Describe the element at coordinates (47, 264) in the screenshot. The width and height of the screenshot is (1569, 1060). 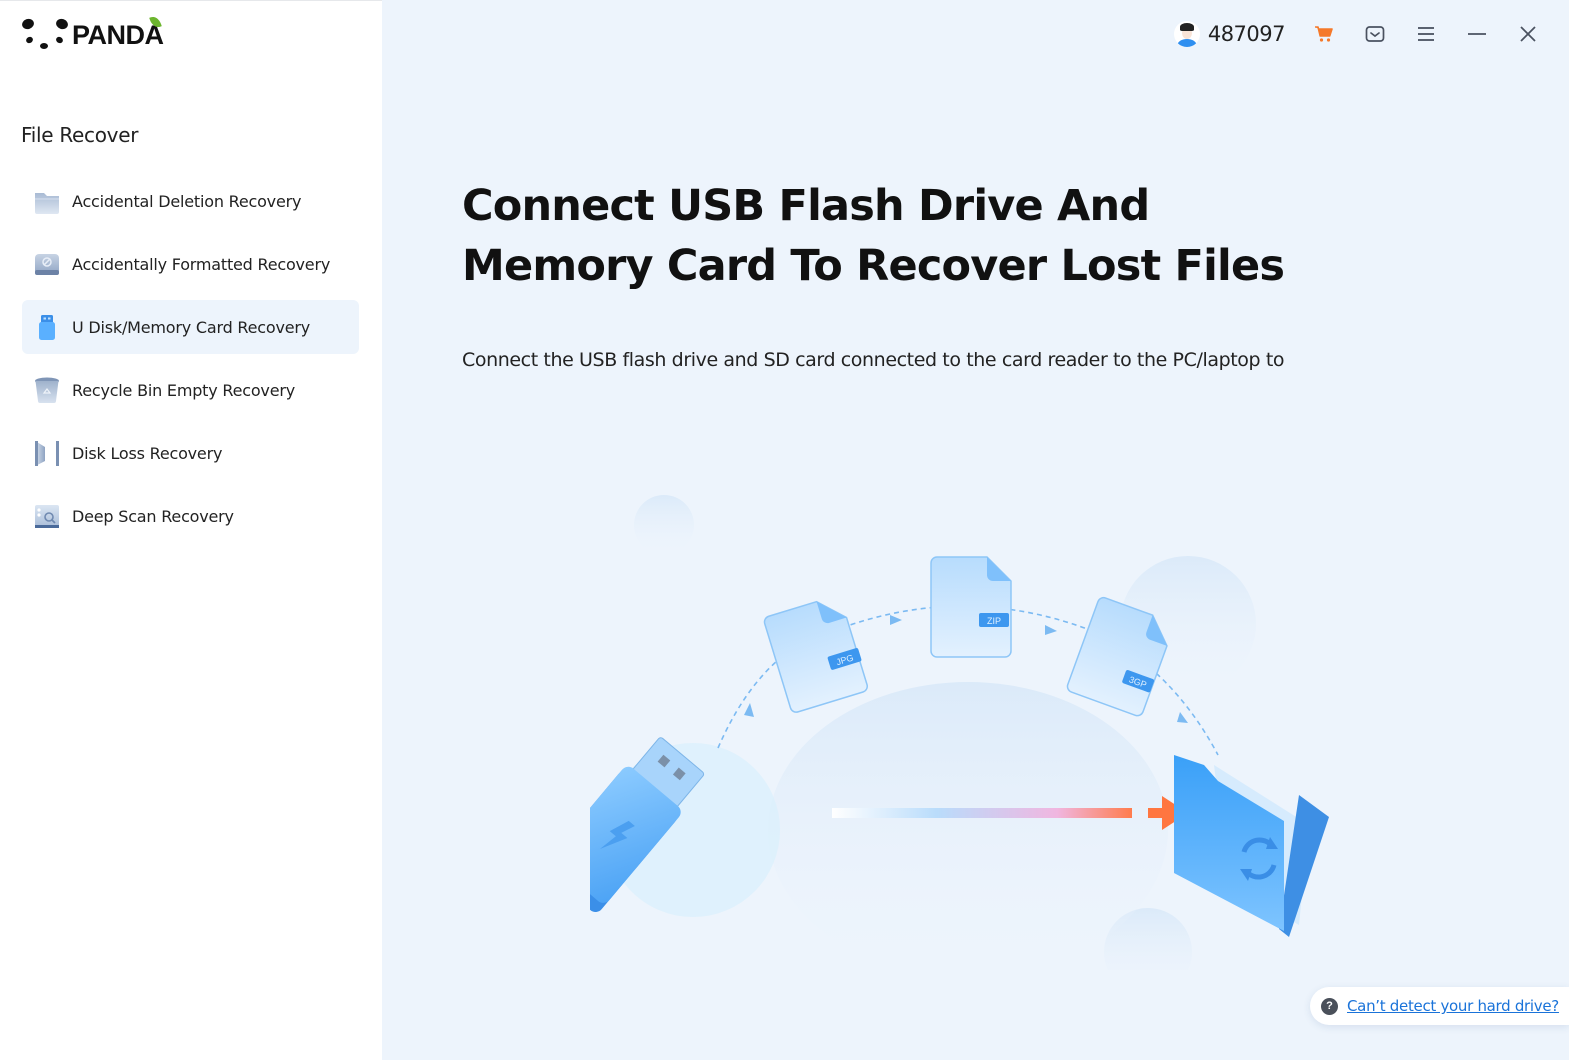
I see `formatted-drive-icon` at that location.